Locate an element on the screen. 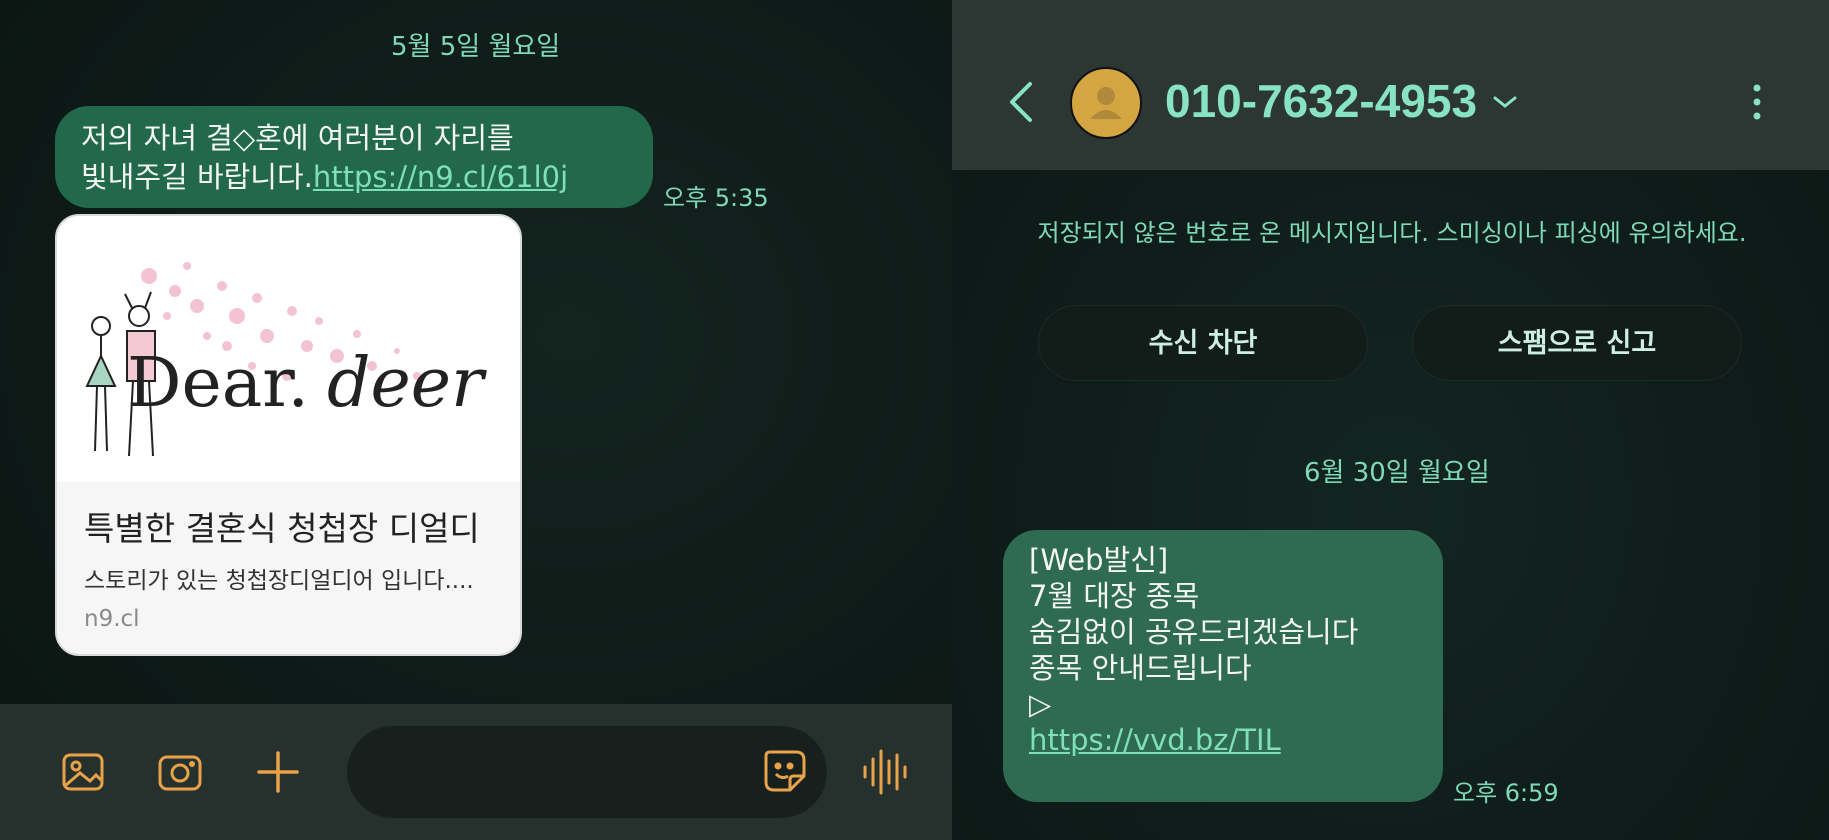 This screenshot has width=1829, height=840. block-button: 수신 차단 is located at coordinates (1203, 343).